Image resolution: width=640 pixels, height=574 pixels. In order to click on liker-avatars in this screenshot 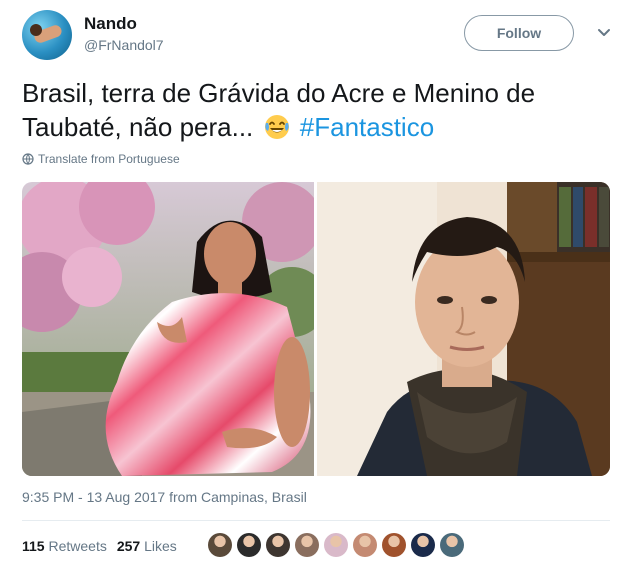, I will do `click(336, 545)`.